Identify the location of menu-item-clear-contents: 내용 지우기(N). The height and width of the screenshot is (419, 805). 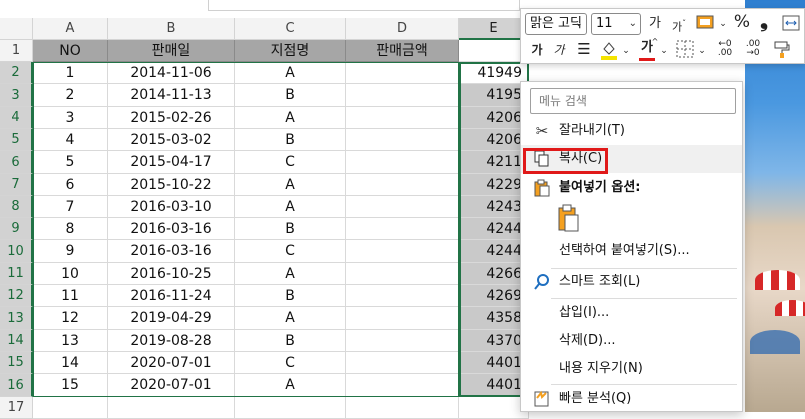
(631, 369).